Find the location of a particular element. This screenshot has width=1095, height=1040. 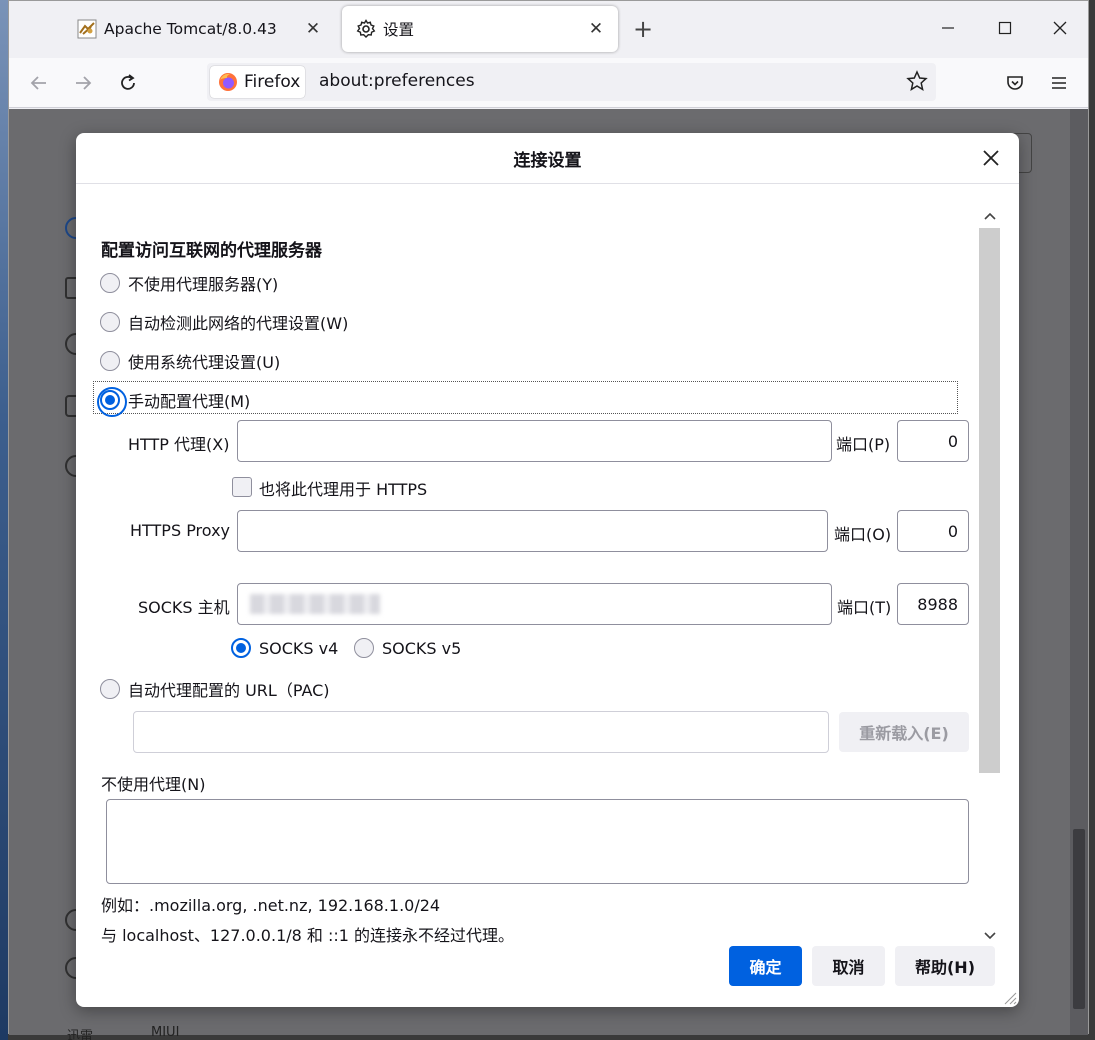

minimize-icon is located at coordinates (948, 28).